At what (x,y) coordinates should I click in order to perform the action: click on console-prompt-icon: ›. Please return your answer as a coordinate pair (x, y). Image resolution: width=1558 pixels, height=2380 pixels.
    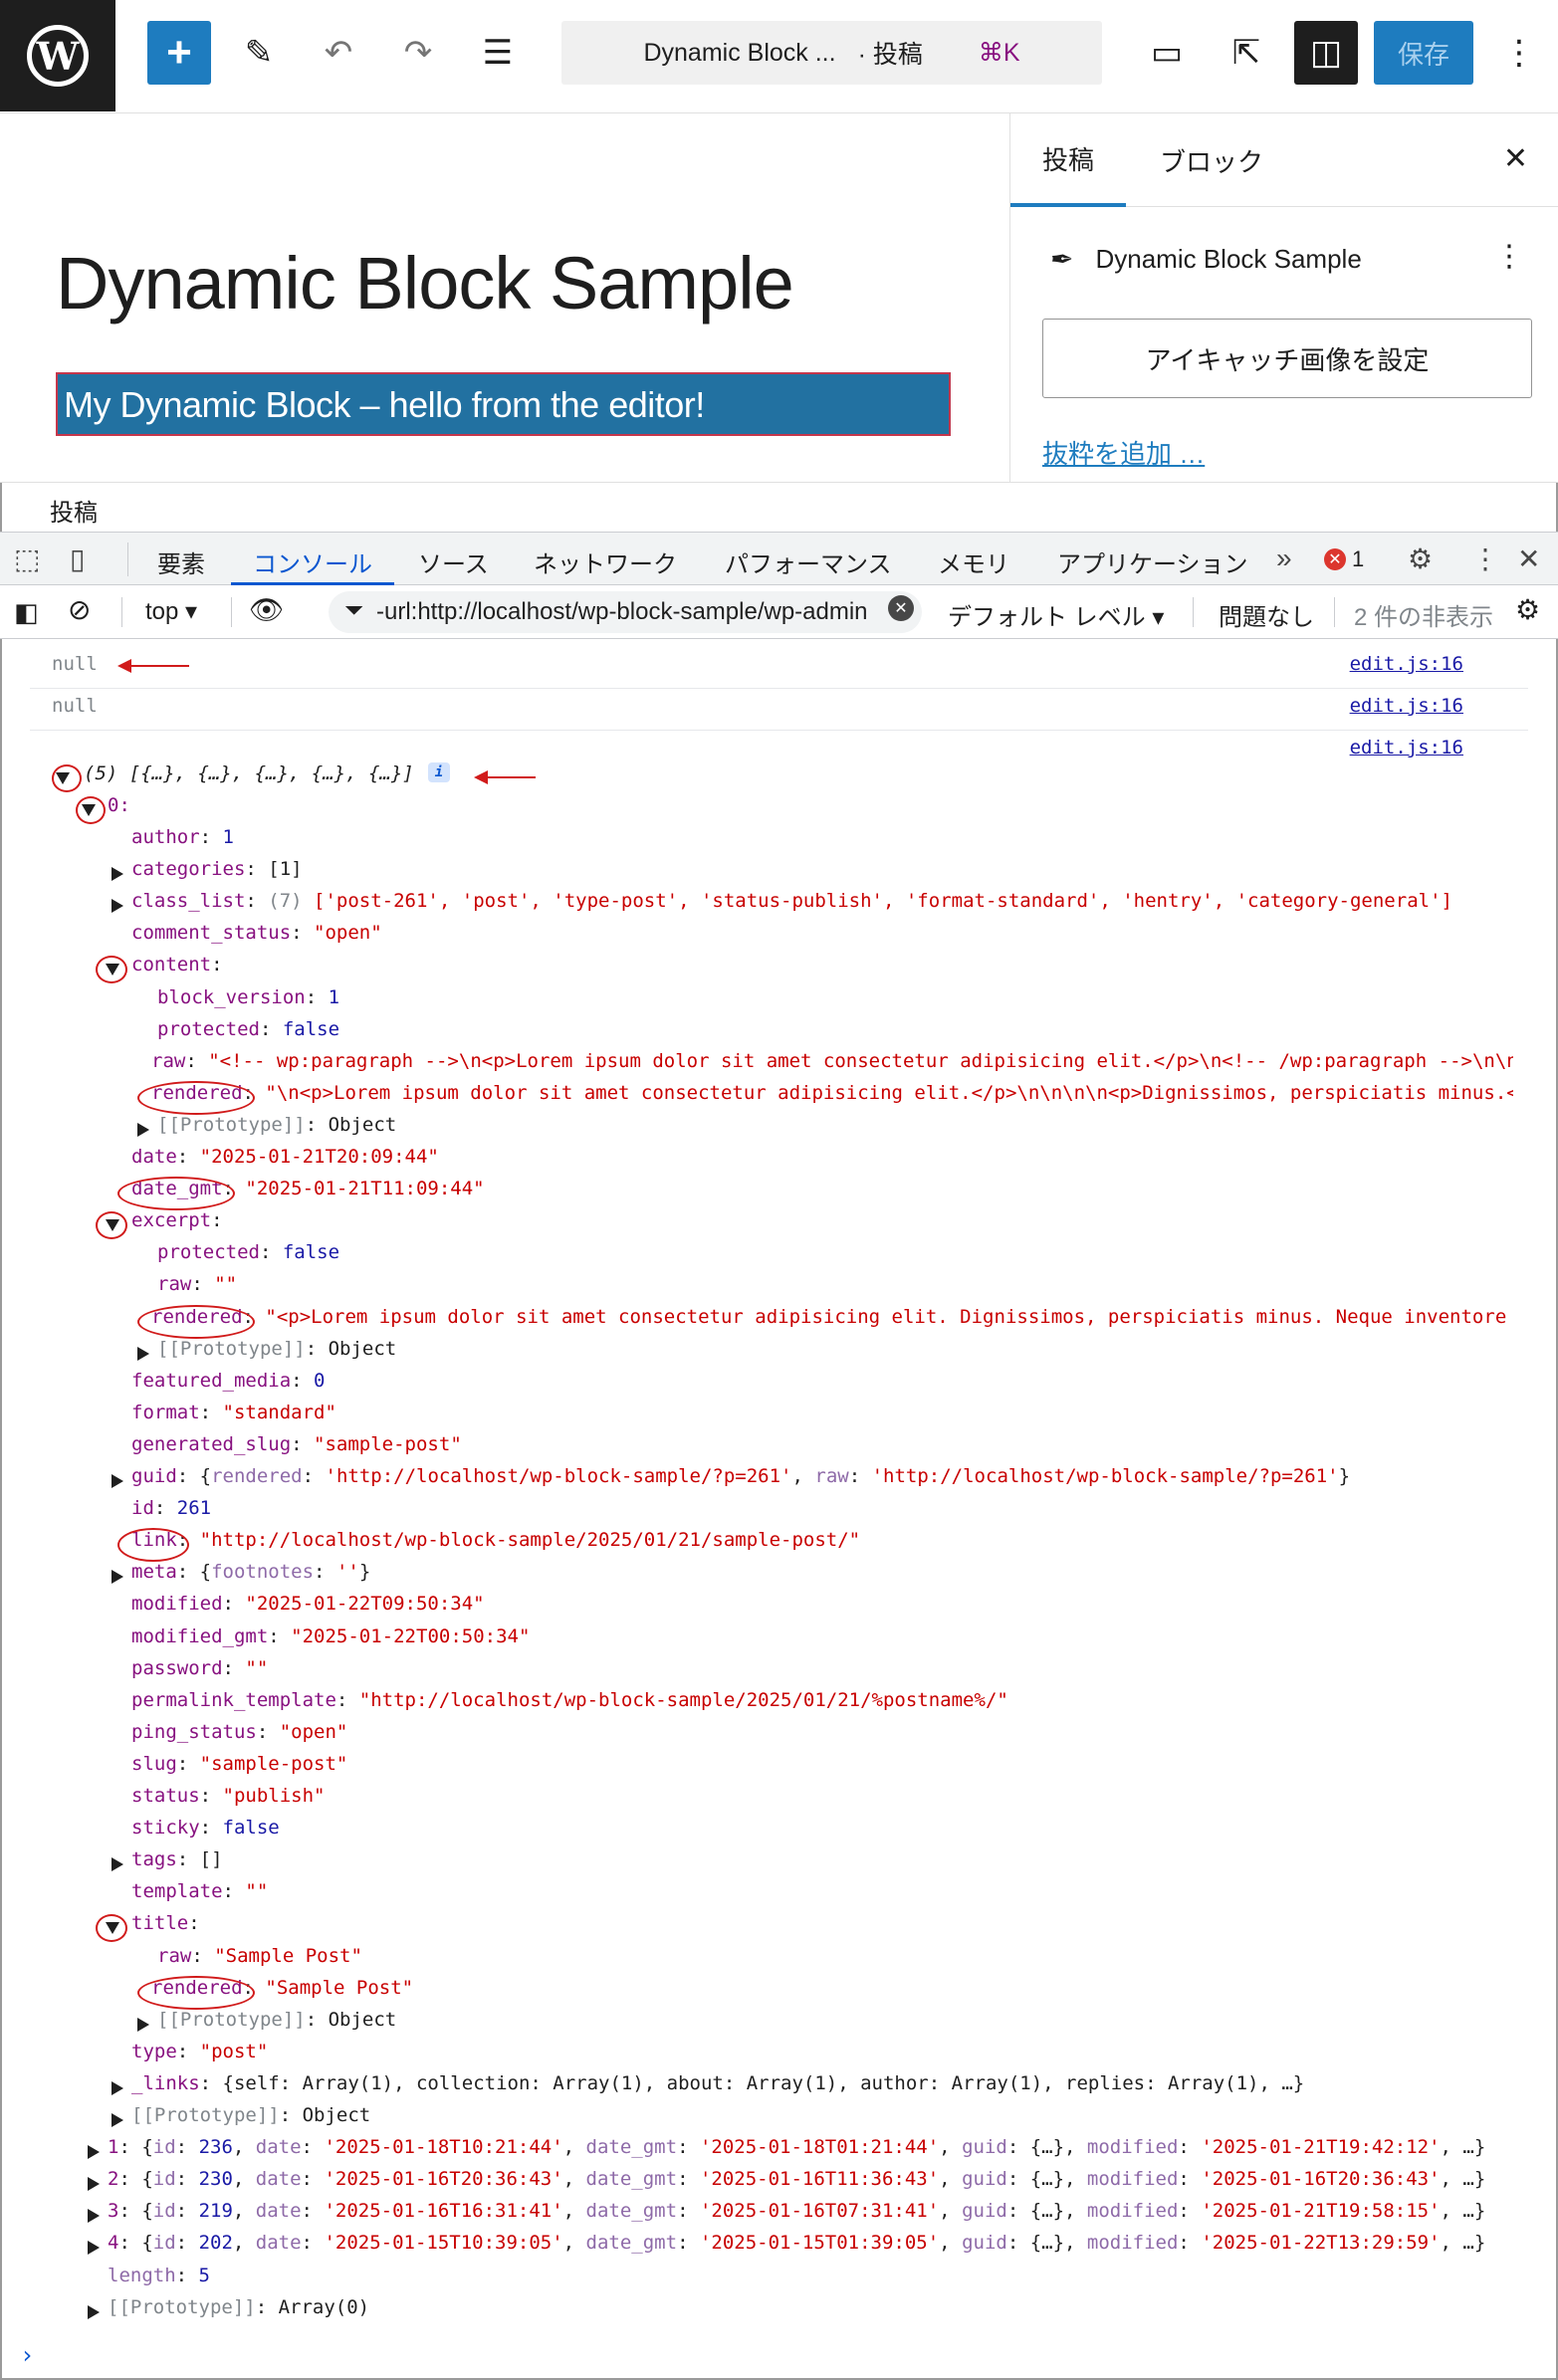
    Looking at the image, I should click on (27, 2355).